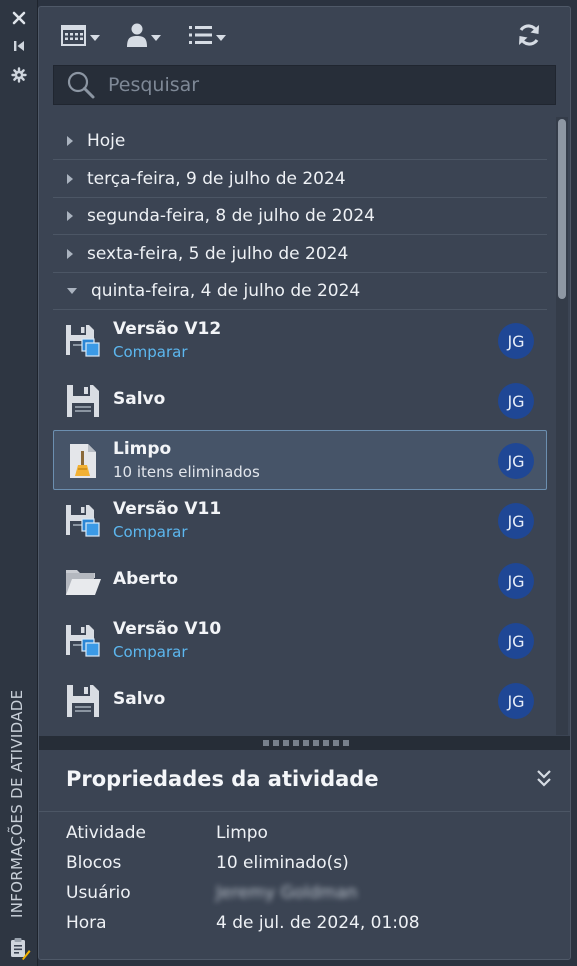  I want to click on activity-title: Aberto, so click(146, 579).